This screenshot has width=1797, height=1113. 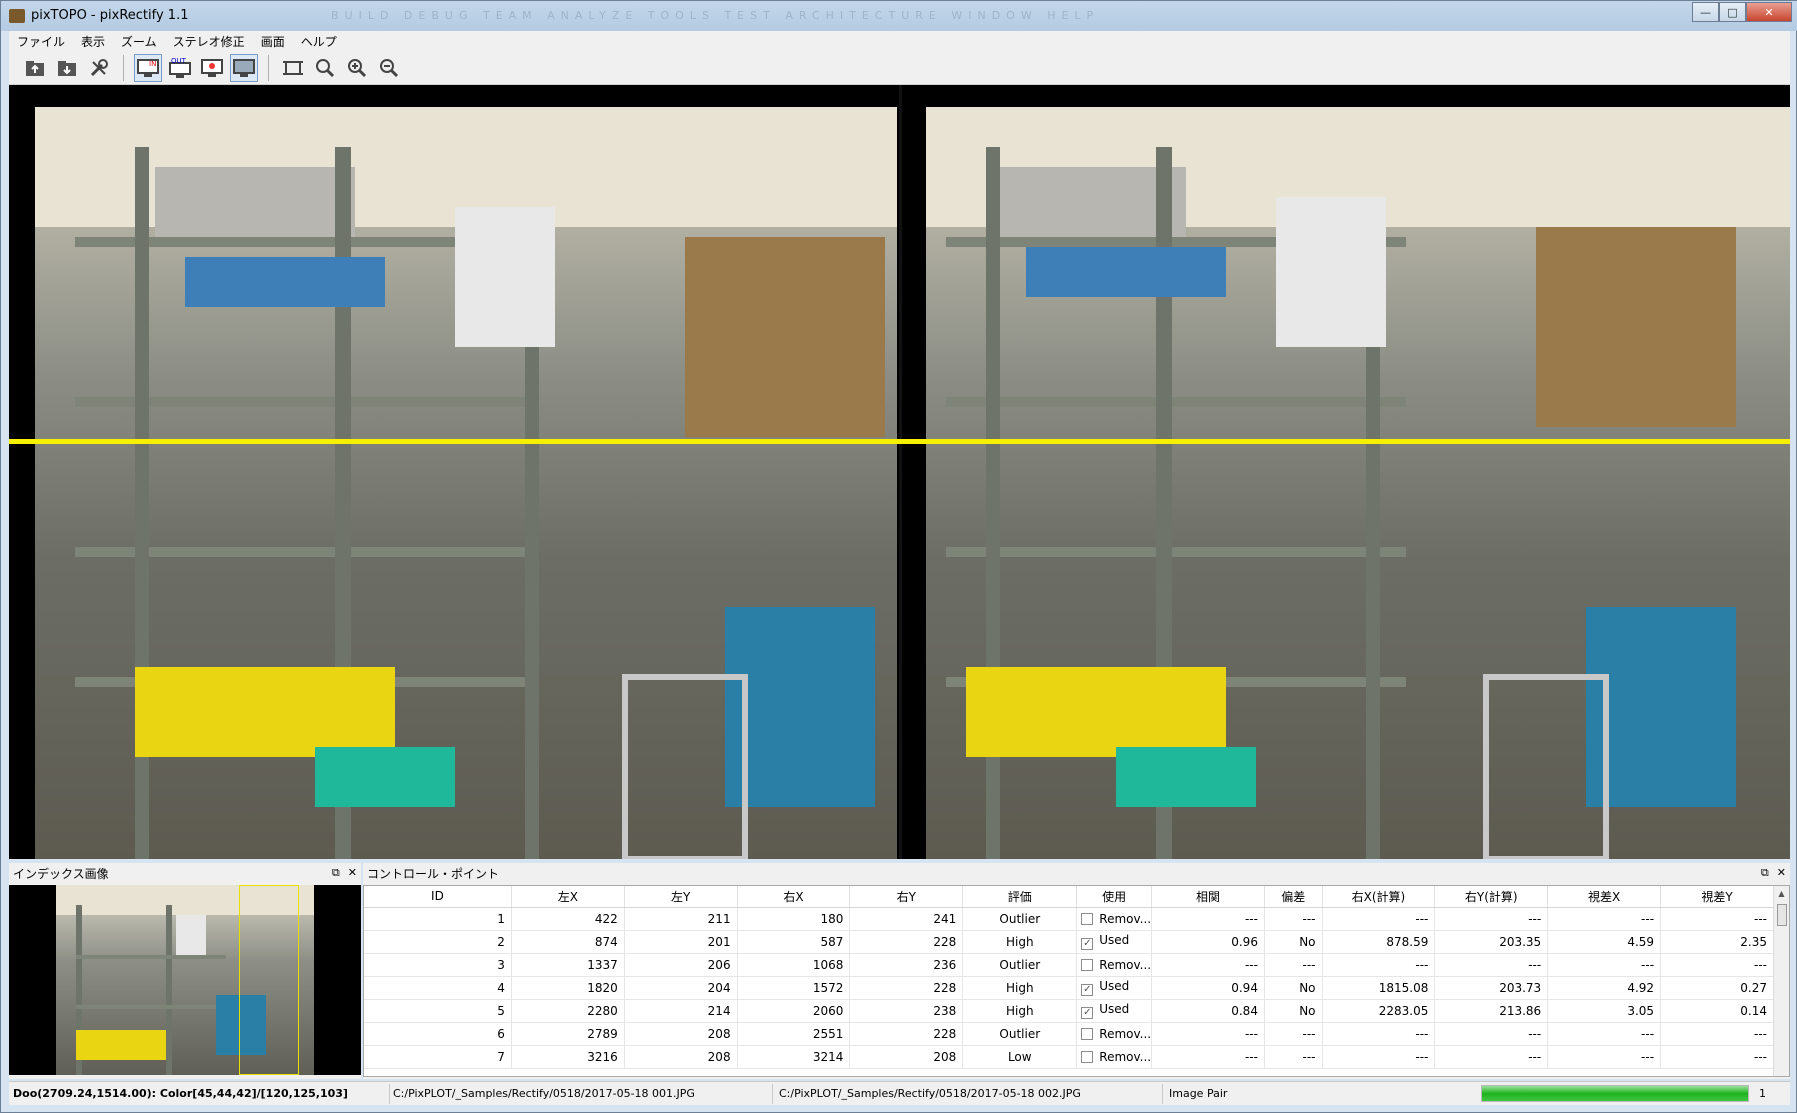 What do you see at coordinates (1717, 897) in the screenshot?
I see `col-parallax-y: 視差Y` at bounding box center [1717, 897].